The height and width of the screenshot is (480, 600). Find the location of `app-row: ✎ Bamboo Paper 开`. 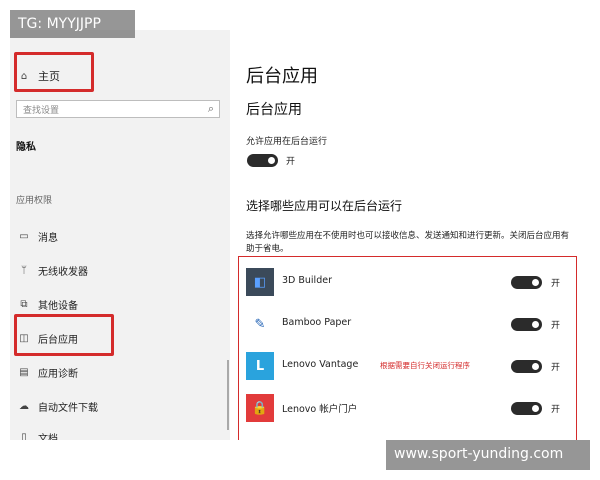

app-row: ✎ Bamboo Paper 开 is located at coordinates (406, 325).